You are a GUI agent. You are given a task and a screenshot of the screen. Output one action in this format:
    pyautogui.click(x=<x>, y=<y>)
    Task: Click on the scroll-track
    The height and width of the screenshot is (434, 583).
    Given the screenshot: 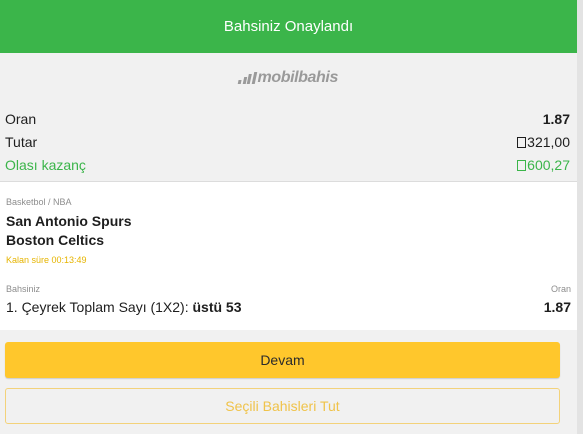 What is the action you would take?
    pyautogui.click(x=580, y=217)
    